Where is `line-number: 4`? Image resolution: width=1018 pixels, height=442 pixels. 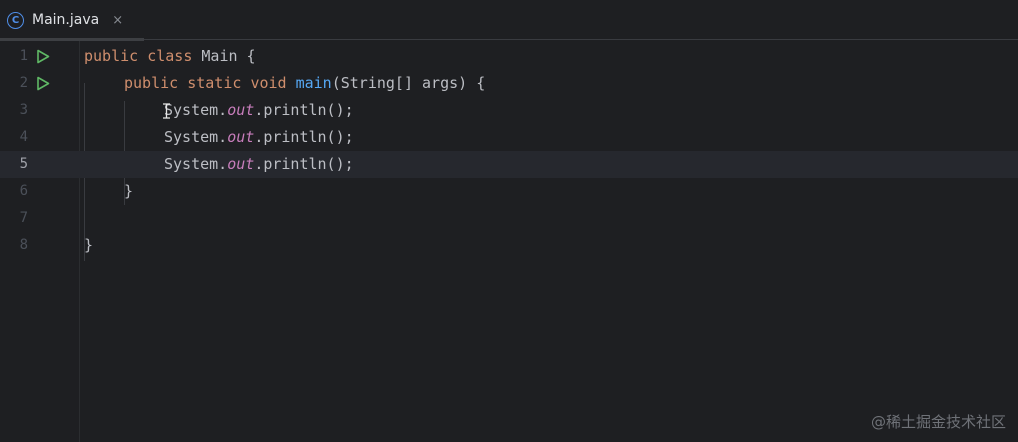 line-number: 4 is located at coordinates (23, 137).